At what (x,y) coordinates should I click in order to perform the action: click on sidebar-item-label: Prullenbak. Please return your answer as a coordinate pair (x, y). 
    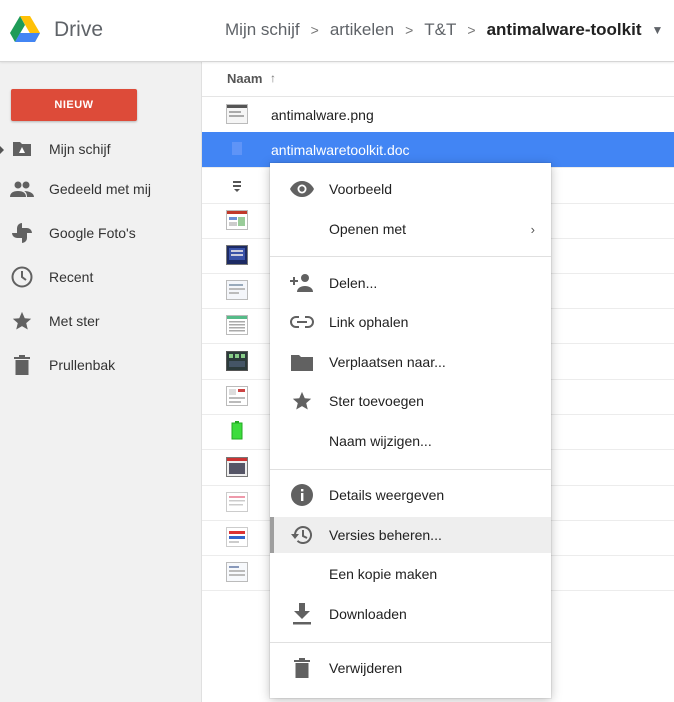
    Looking at the image, I should click on (82, 365).